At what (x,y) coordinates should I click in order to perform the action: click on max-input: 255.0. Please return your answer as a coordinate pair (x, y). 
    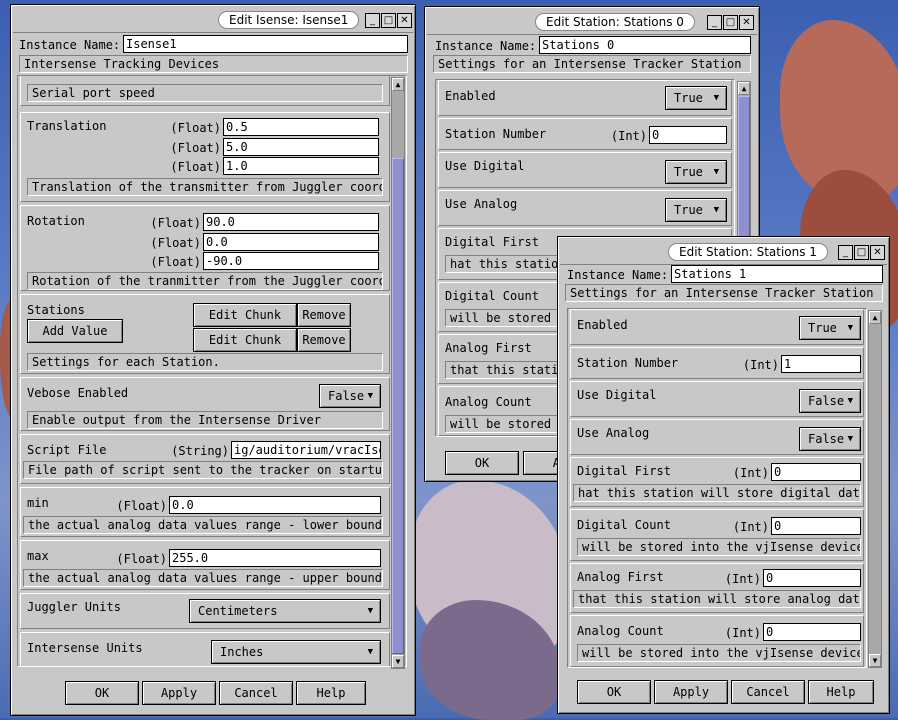
    Looking at the image, I should click on (275, 558).